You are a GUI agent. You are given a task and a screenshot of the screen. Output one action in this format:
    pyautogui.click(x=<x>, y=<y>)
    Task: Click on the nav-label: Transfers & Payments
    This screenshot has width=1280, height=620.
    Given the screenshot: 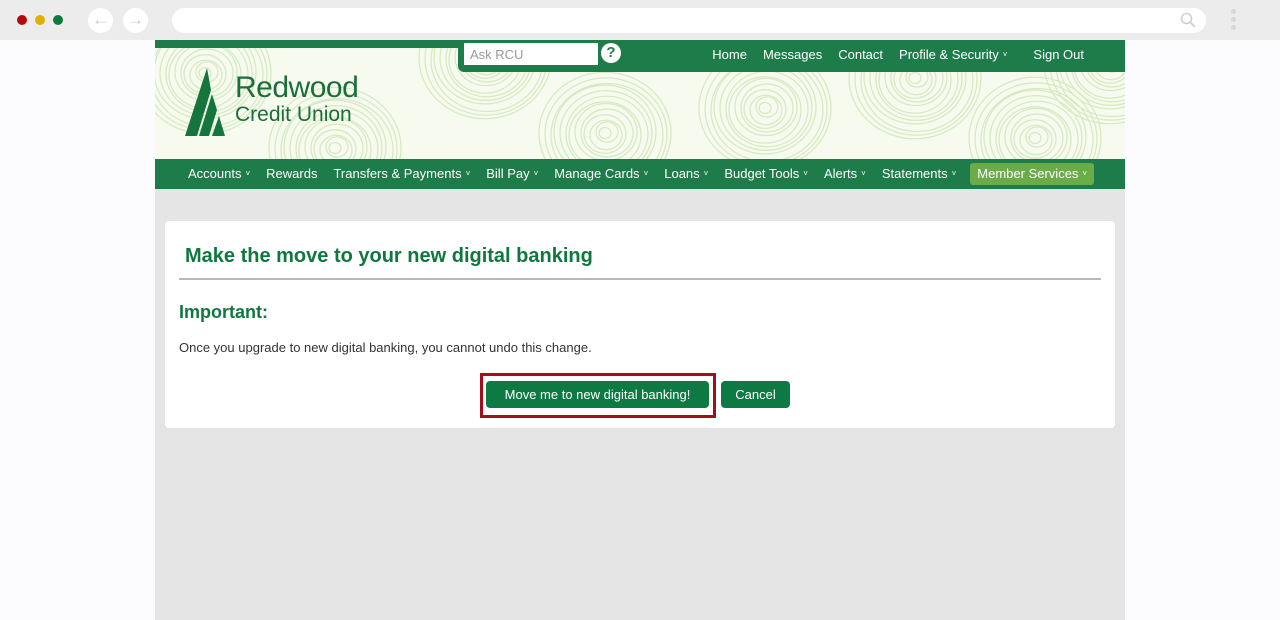 What is the action you would take?
    pyautogui.click(x=397, y=173)
    